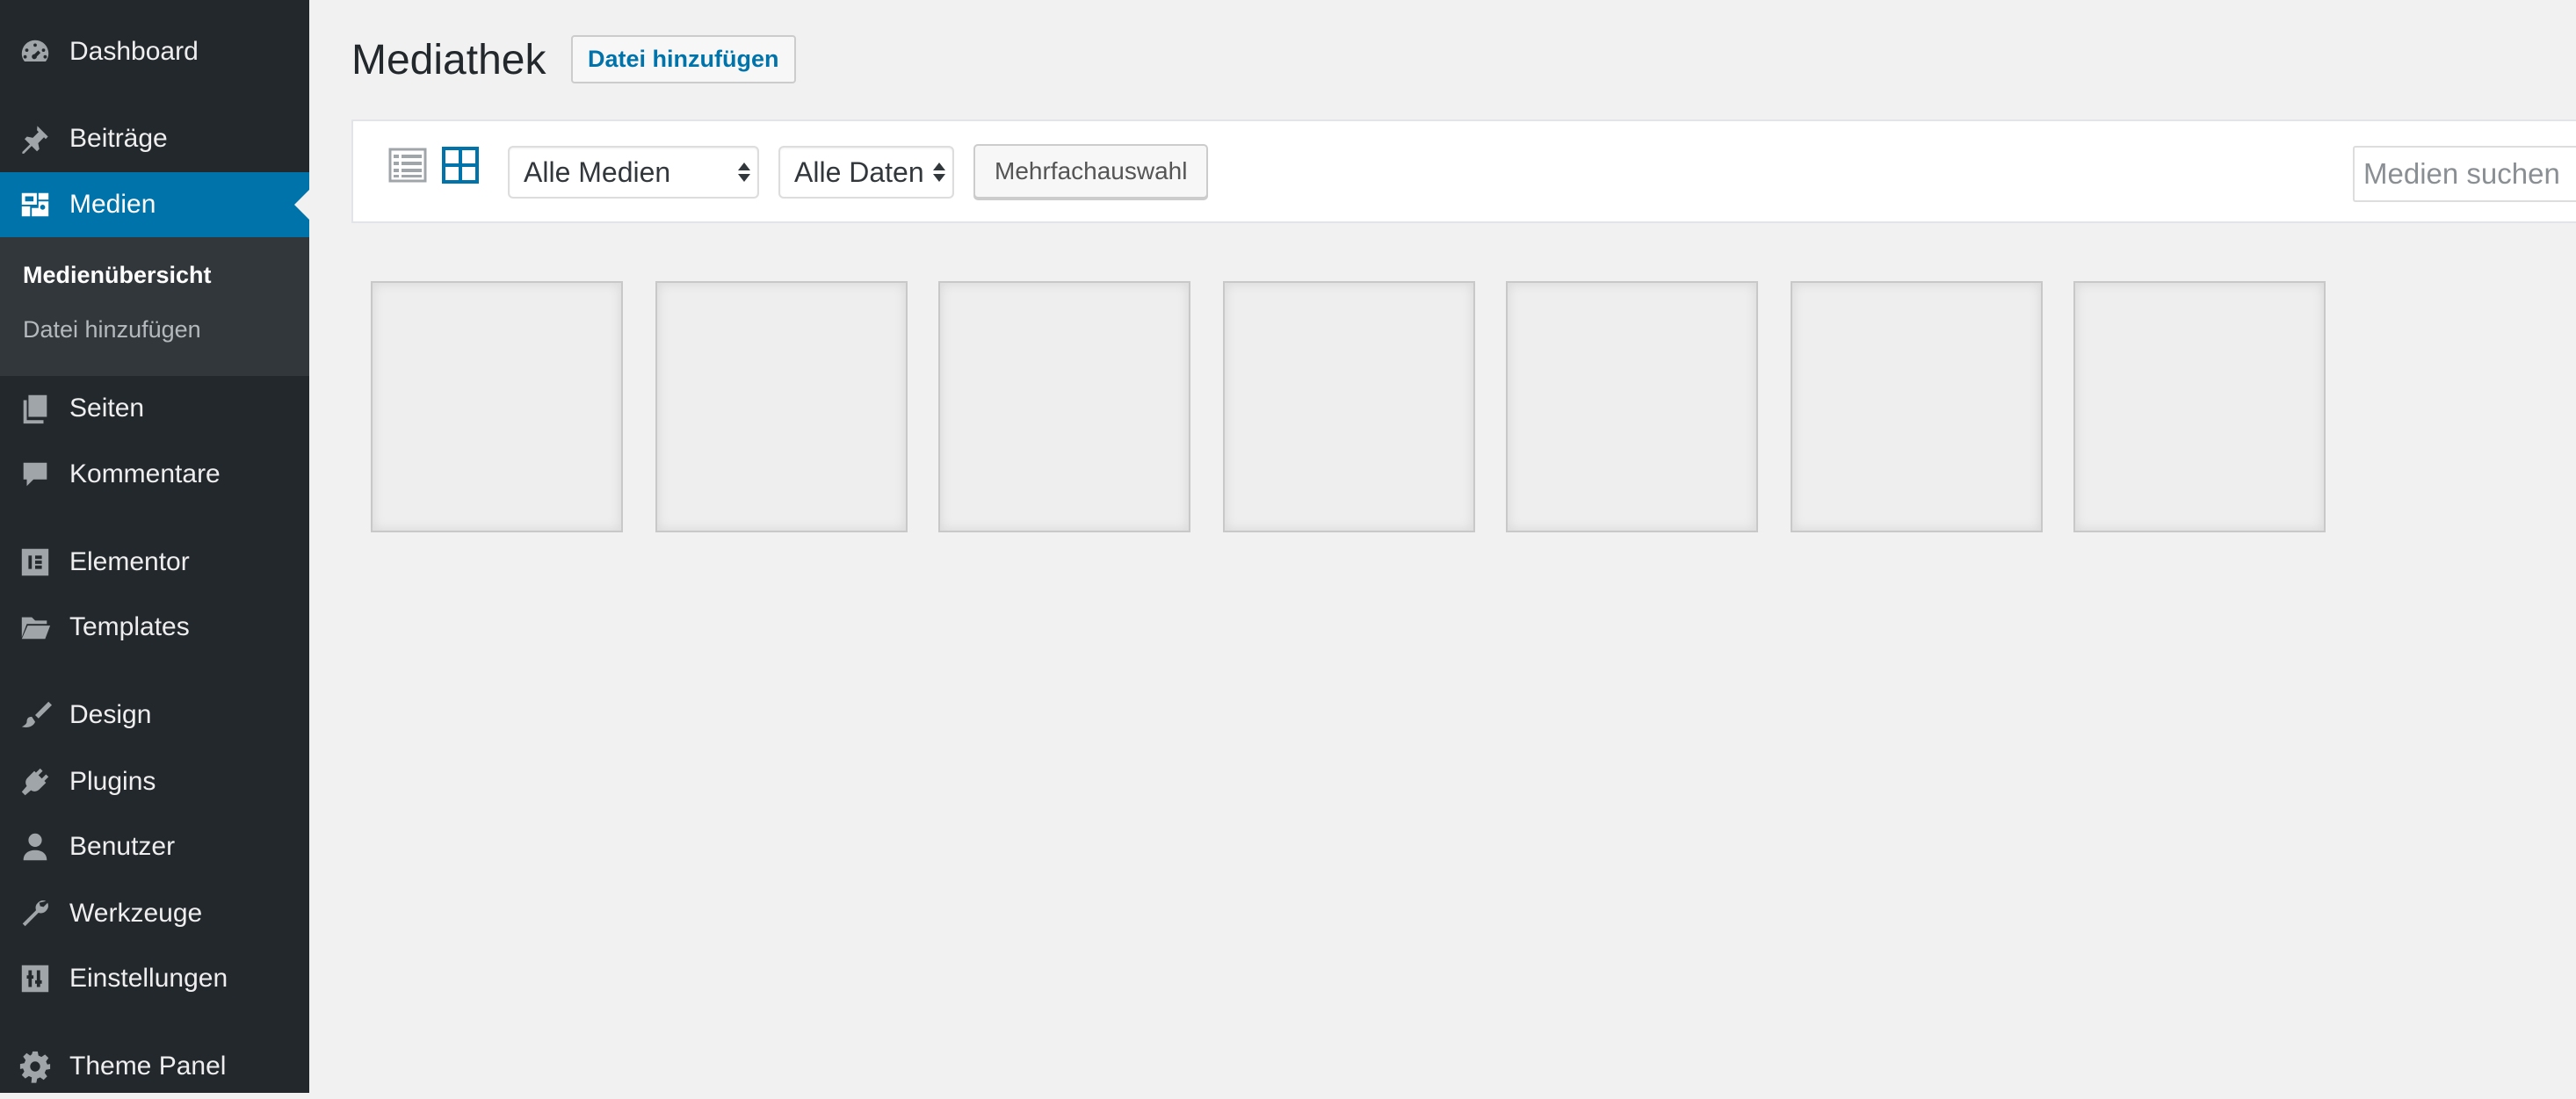 The width and height of the screenshot is (2576, 1099). Describe the element at coordinates (122, 847) in the screenshot. I see `sidebar-item-label: Benutzer` at that location.